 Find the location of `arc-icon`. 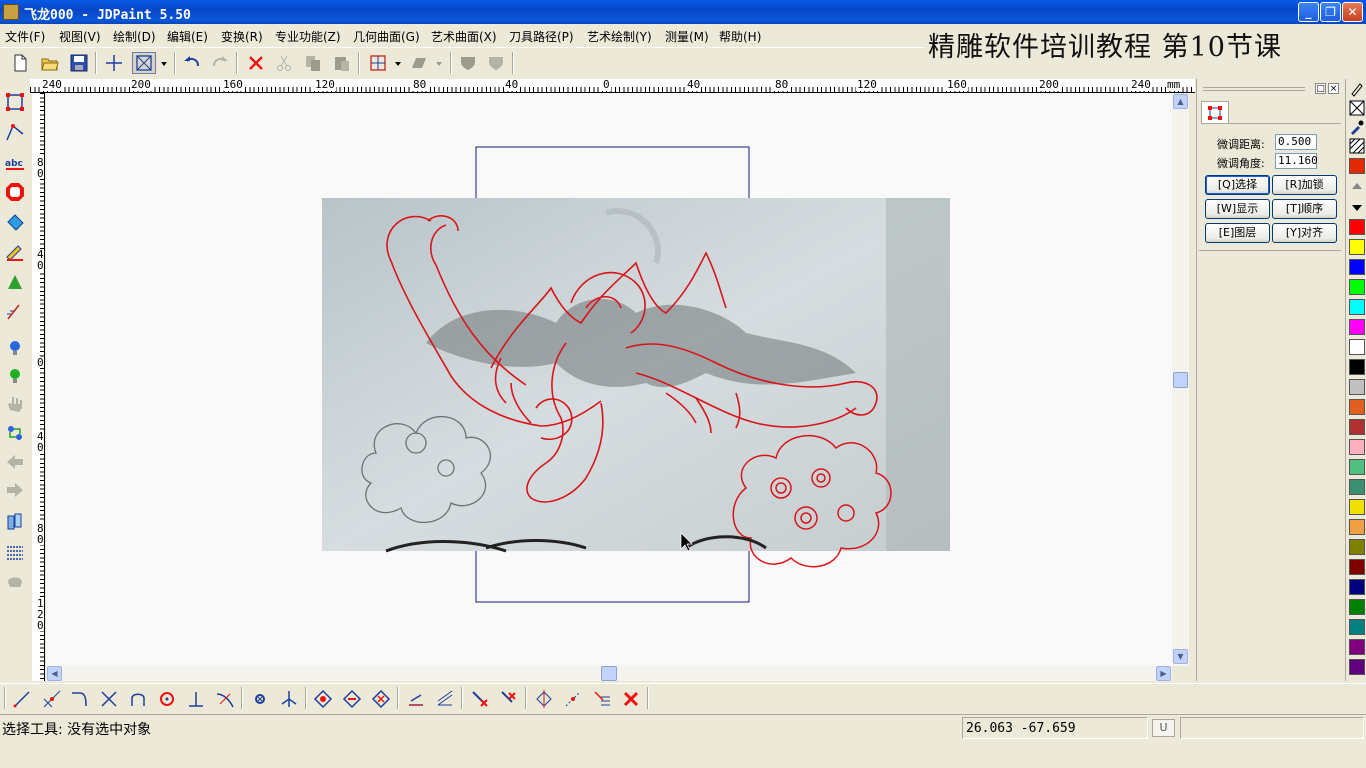

arc-icon is located at coordinates (138, 699).